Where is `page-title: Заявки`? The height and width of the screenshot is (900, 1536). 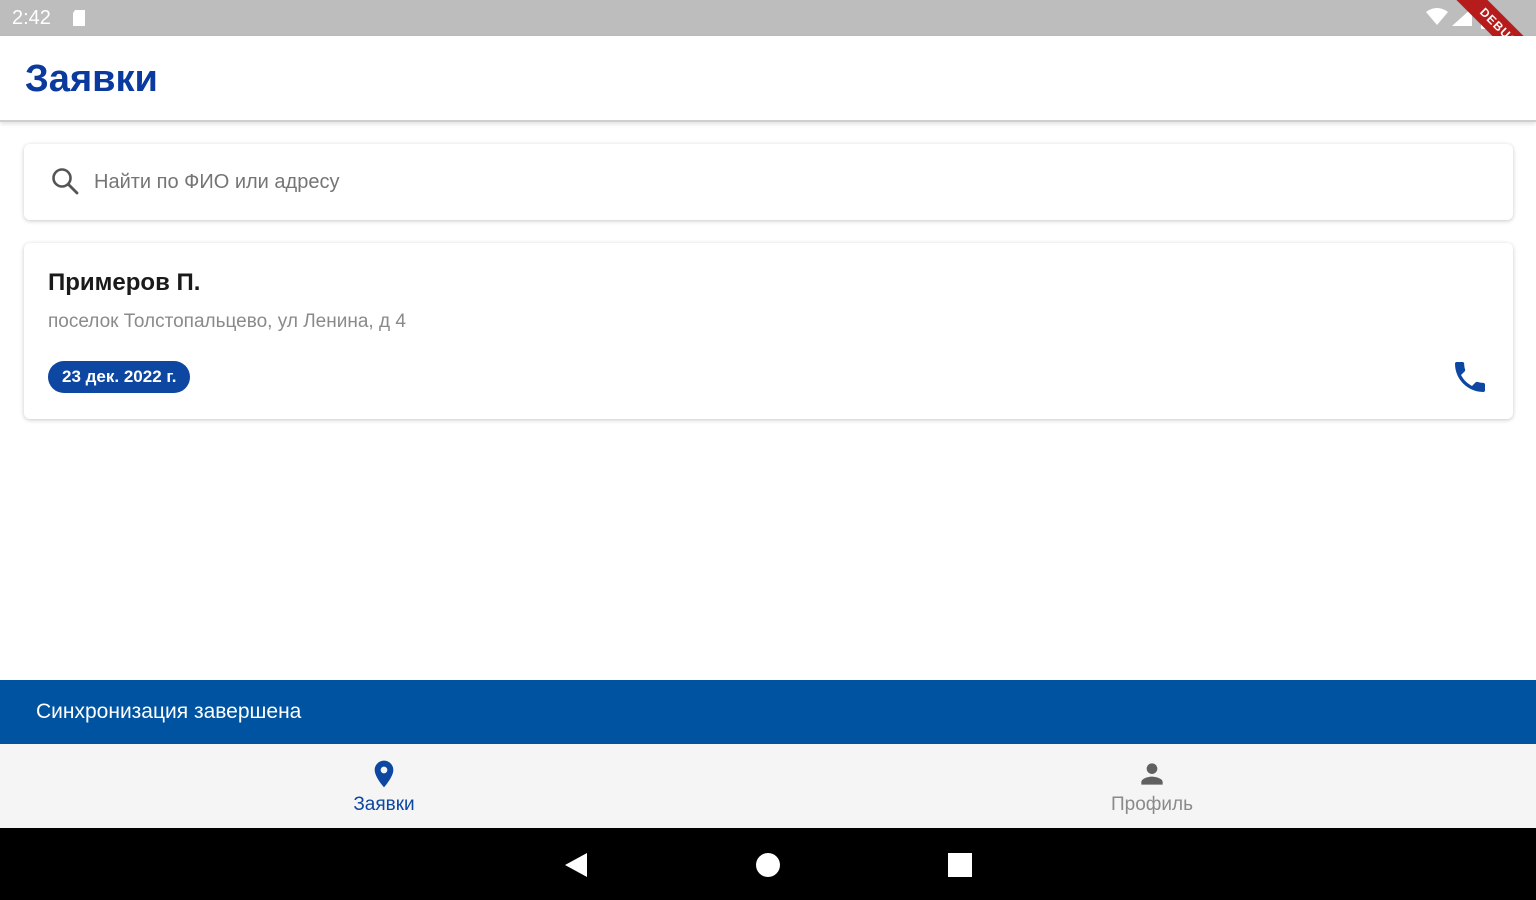 page-title: Заявки is located at coordinates (91, 79).